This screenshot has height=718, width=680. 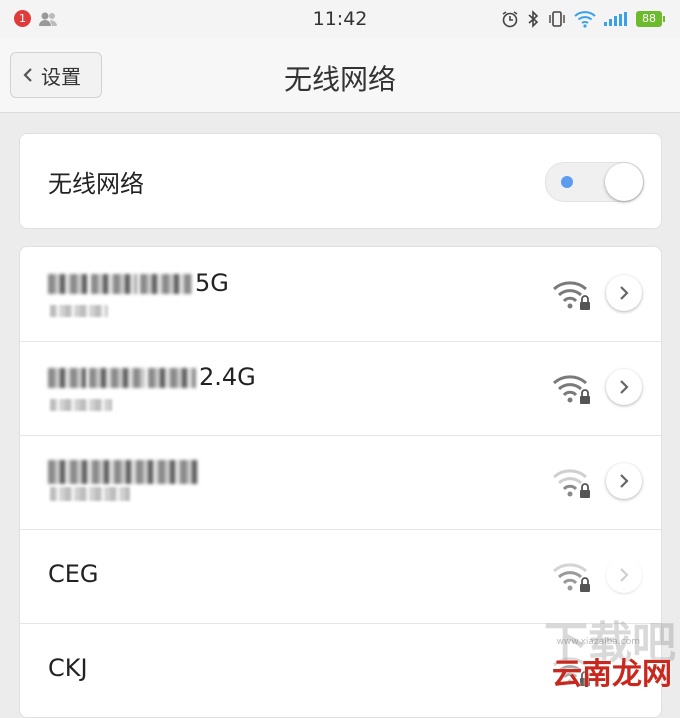 What do you see at coordinates (96, 184) in the screenshot?
I see `wifi-toggle-label: 无线网络` at bounding box center [96, 184].